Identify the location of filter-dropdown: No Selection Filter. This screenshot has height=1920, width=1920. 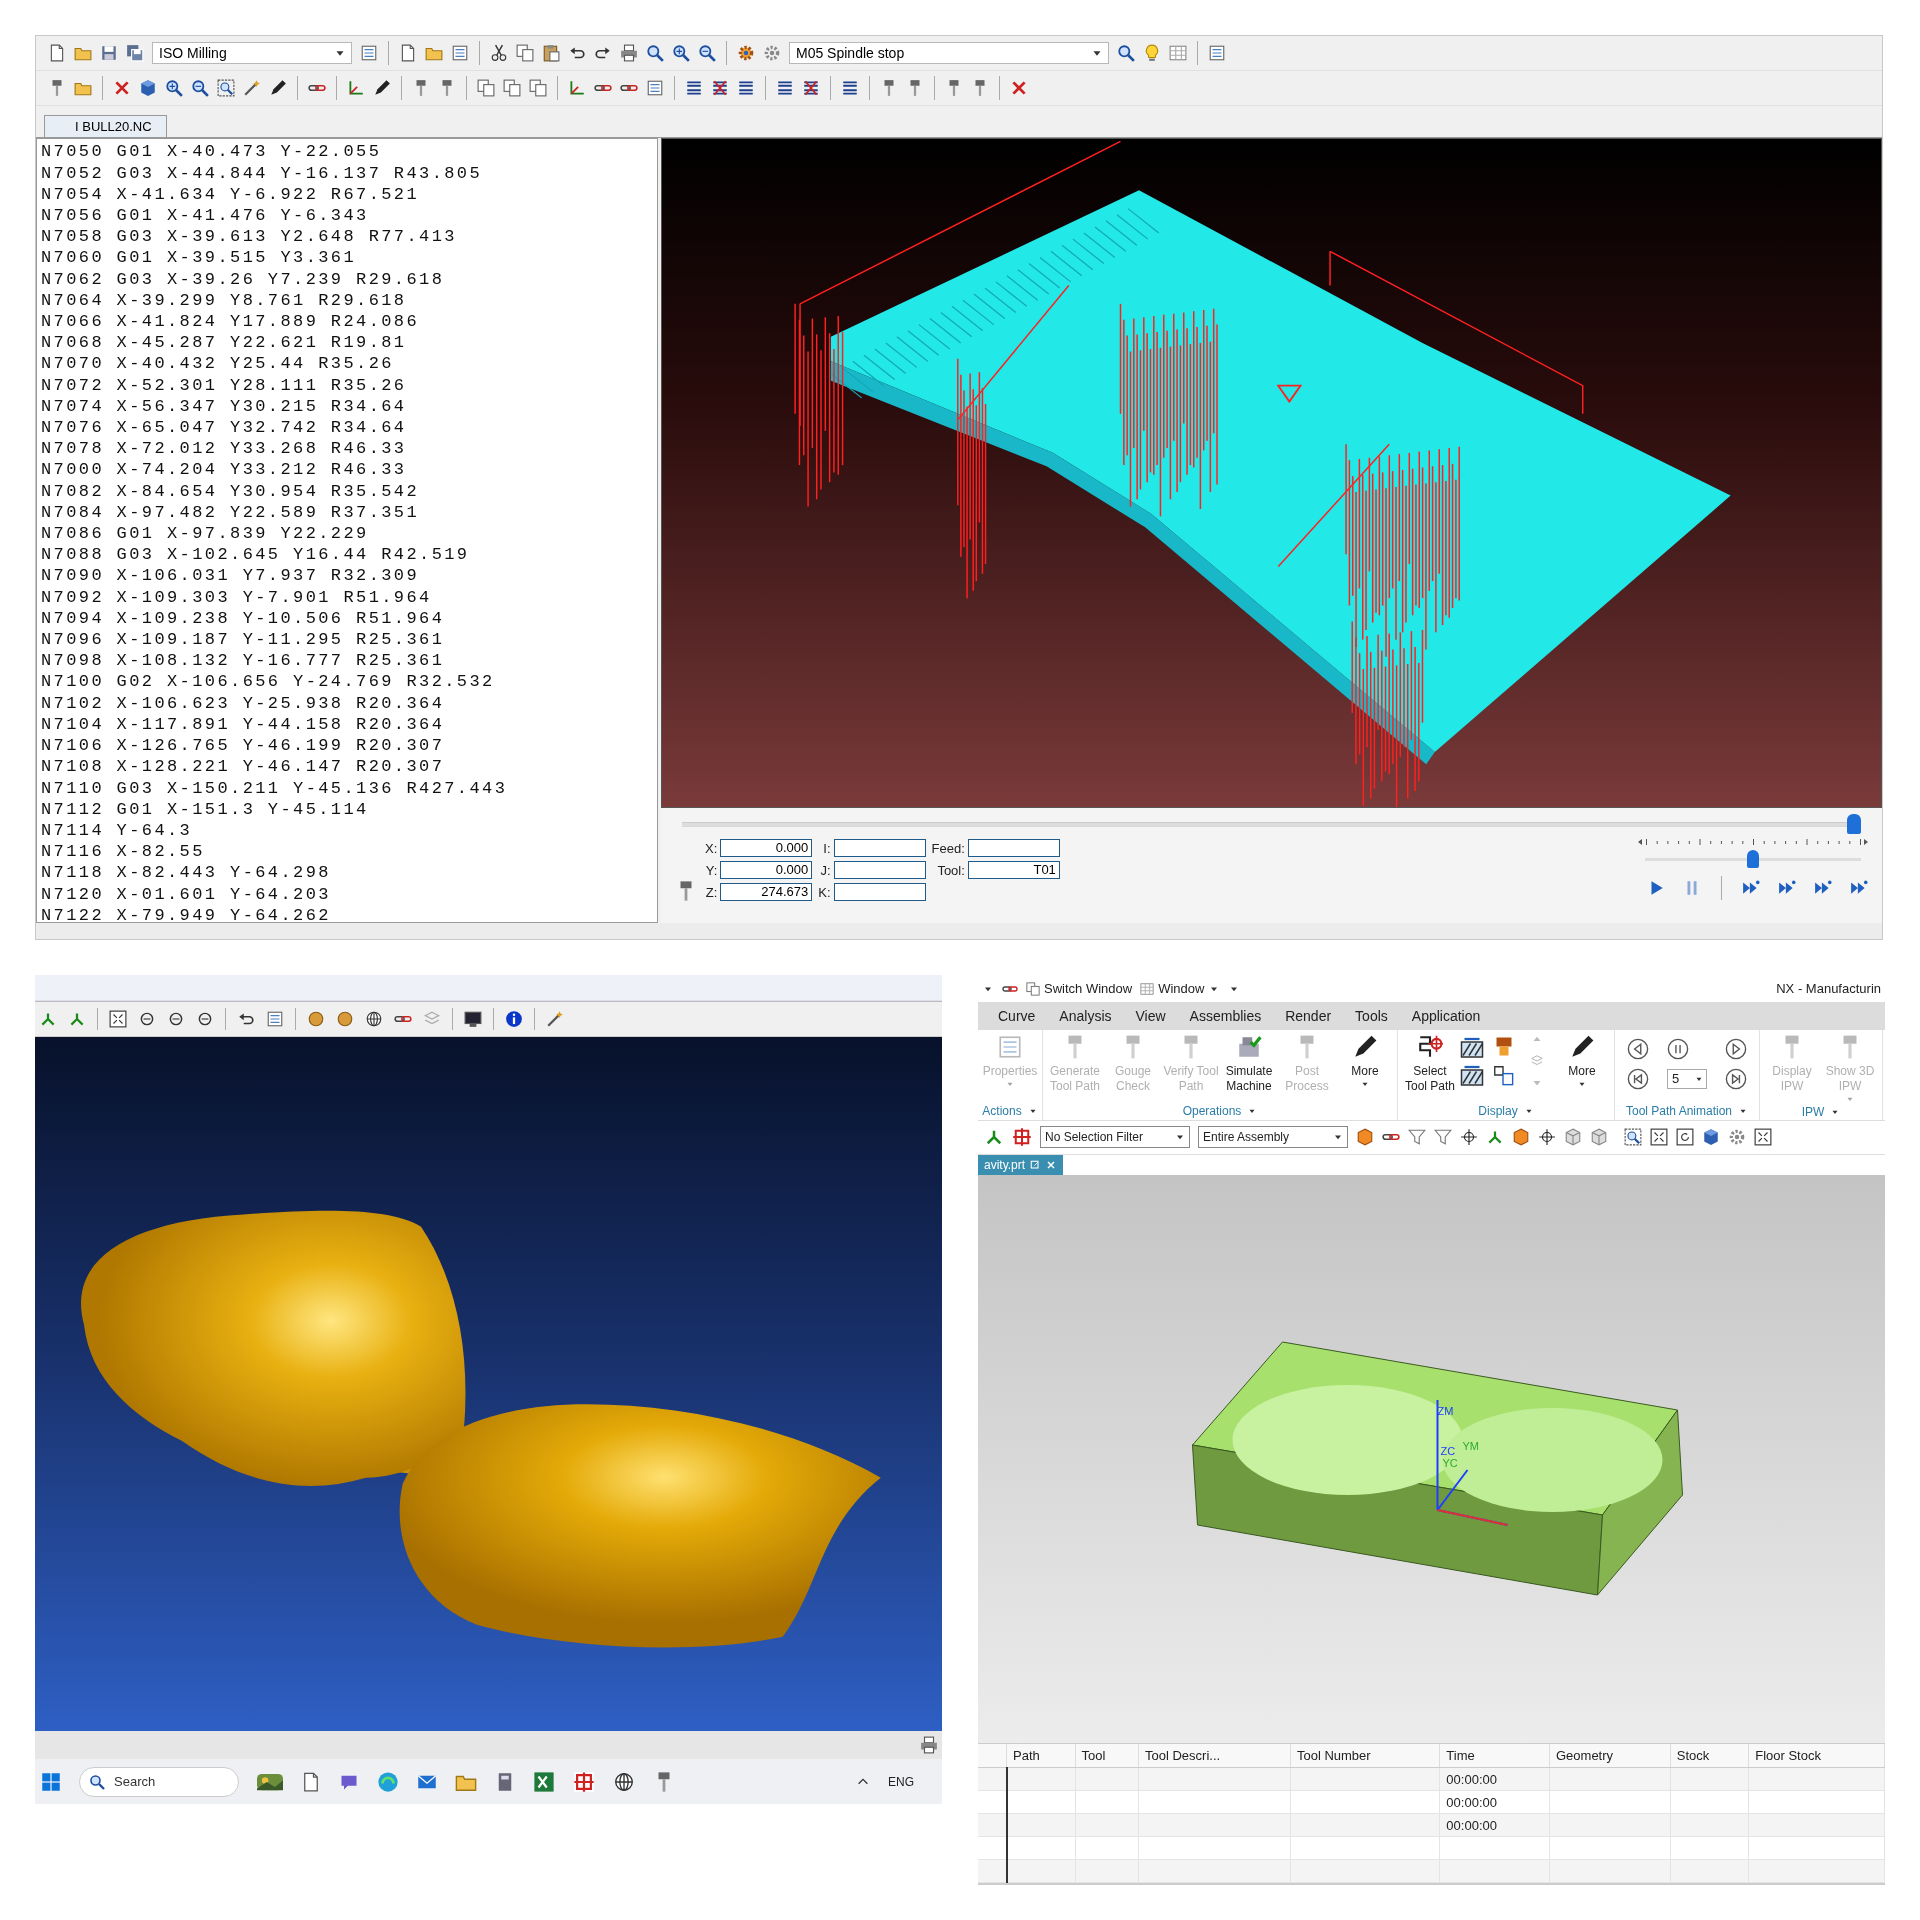
(1115, 1137).